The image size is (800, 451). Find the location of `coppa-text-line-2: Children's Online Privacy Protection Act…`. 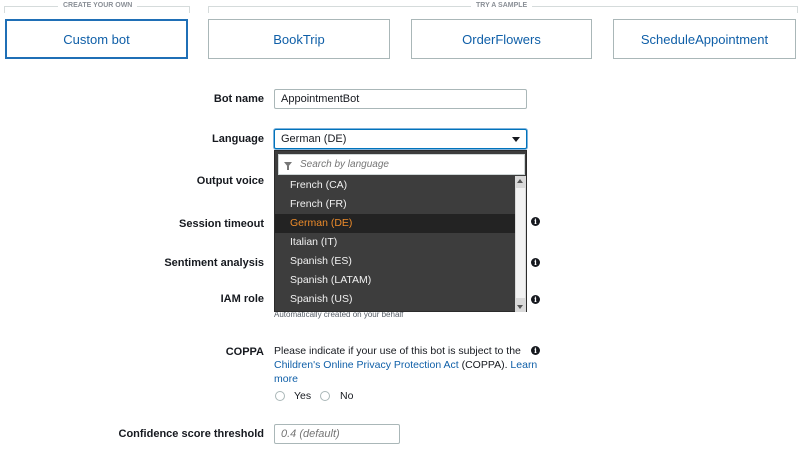

coppa-text-line-2: Children's Online Privacy Protection Act… is located at coordinates (405, 365).